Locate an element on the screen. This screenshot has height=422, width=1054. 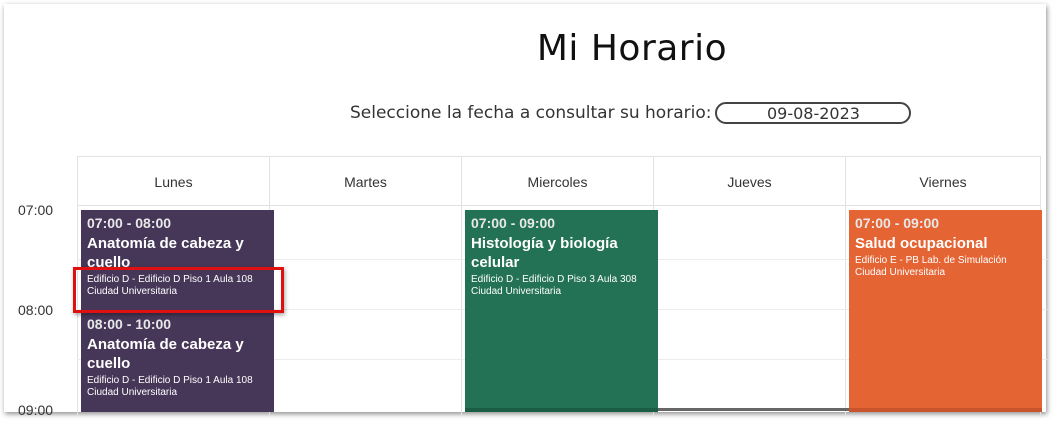
day-header-miercoles: Miercoles is located at coordinates (557, 181).